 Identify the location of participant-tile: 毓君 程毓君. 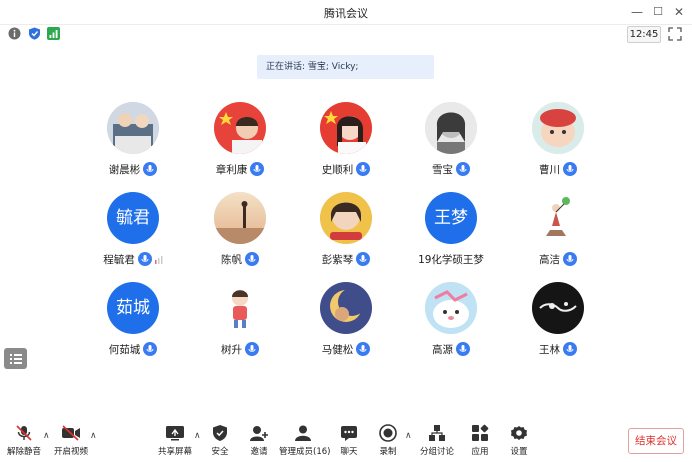
(133, 233).